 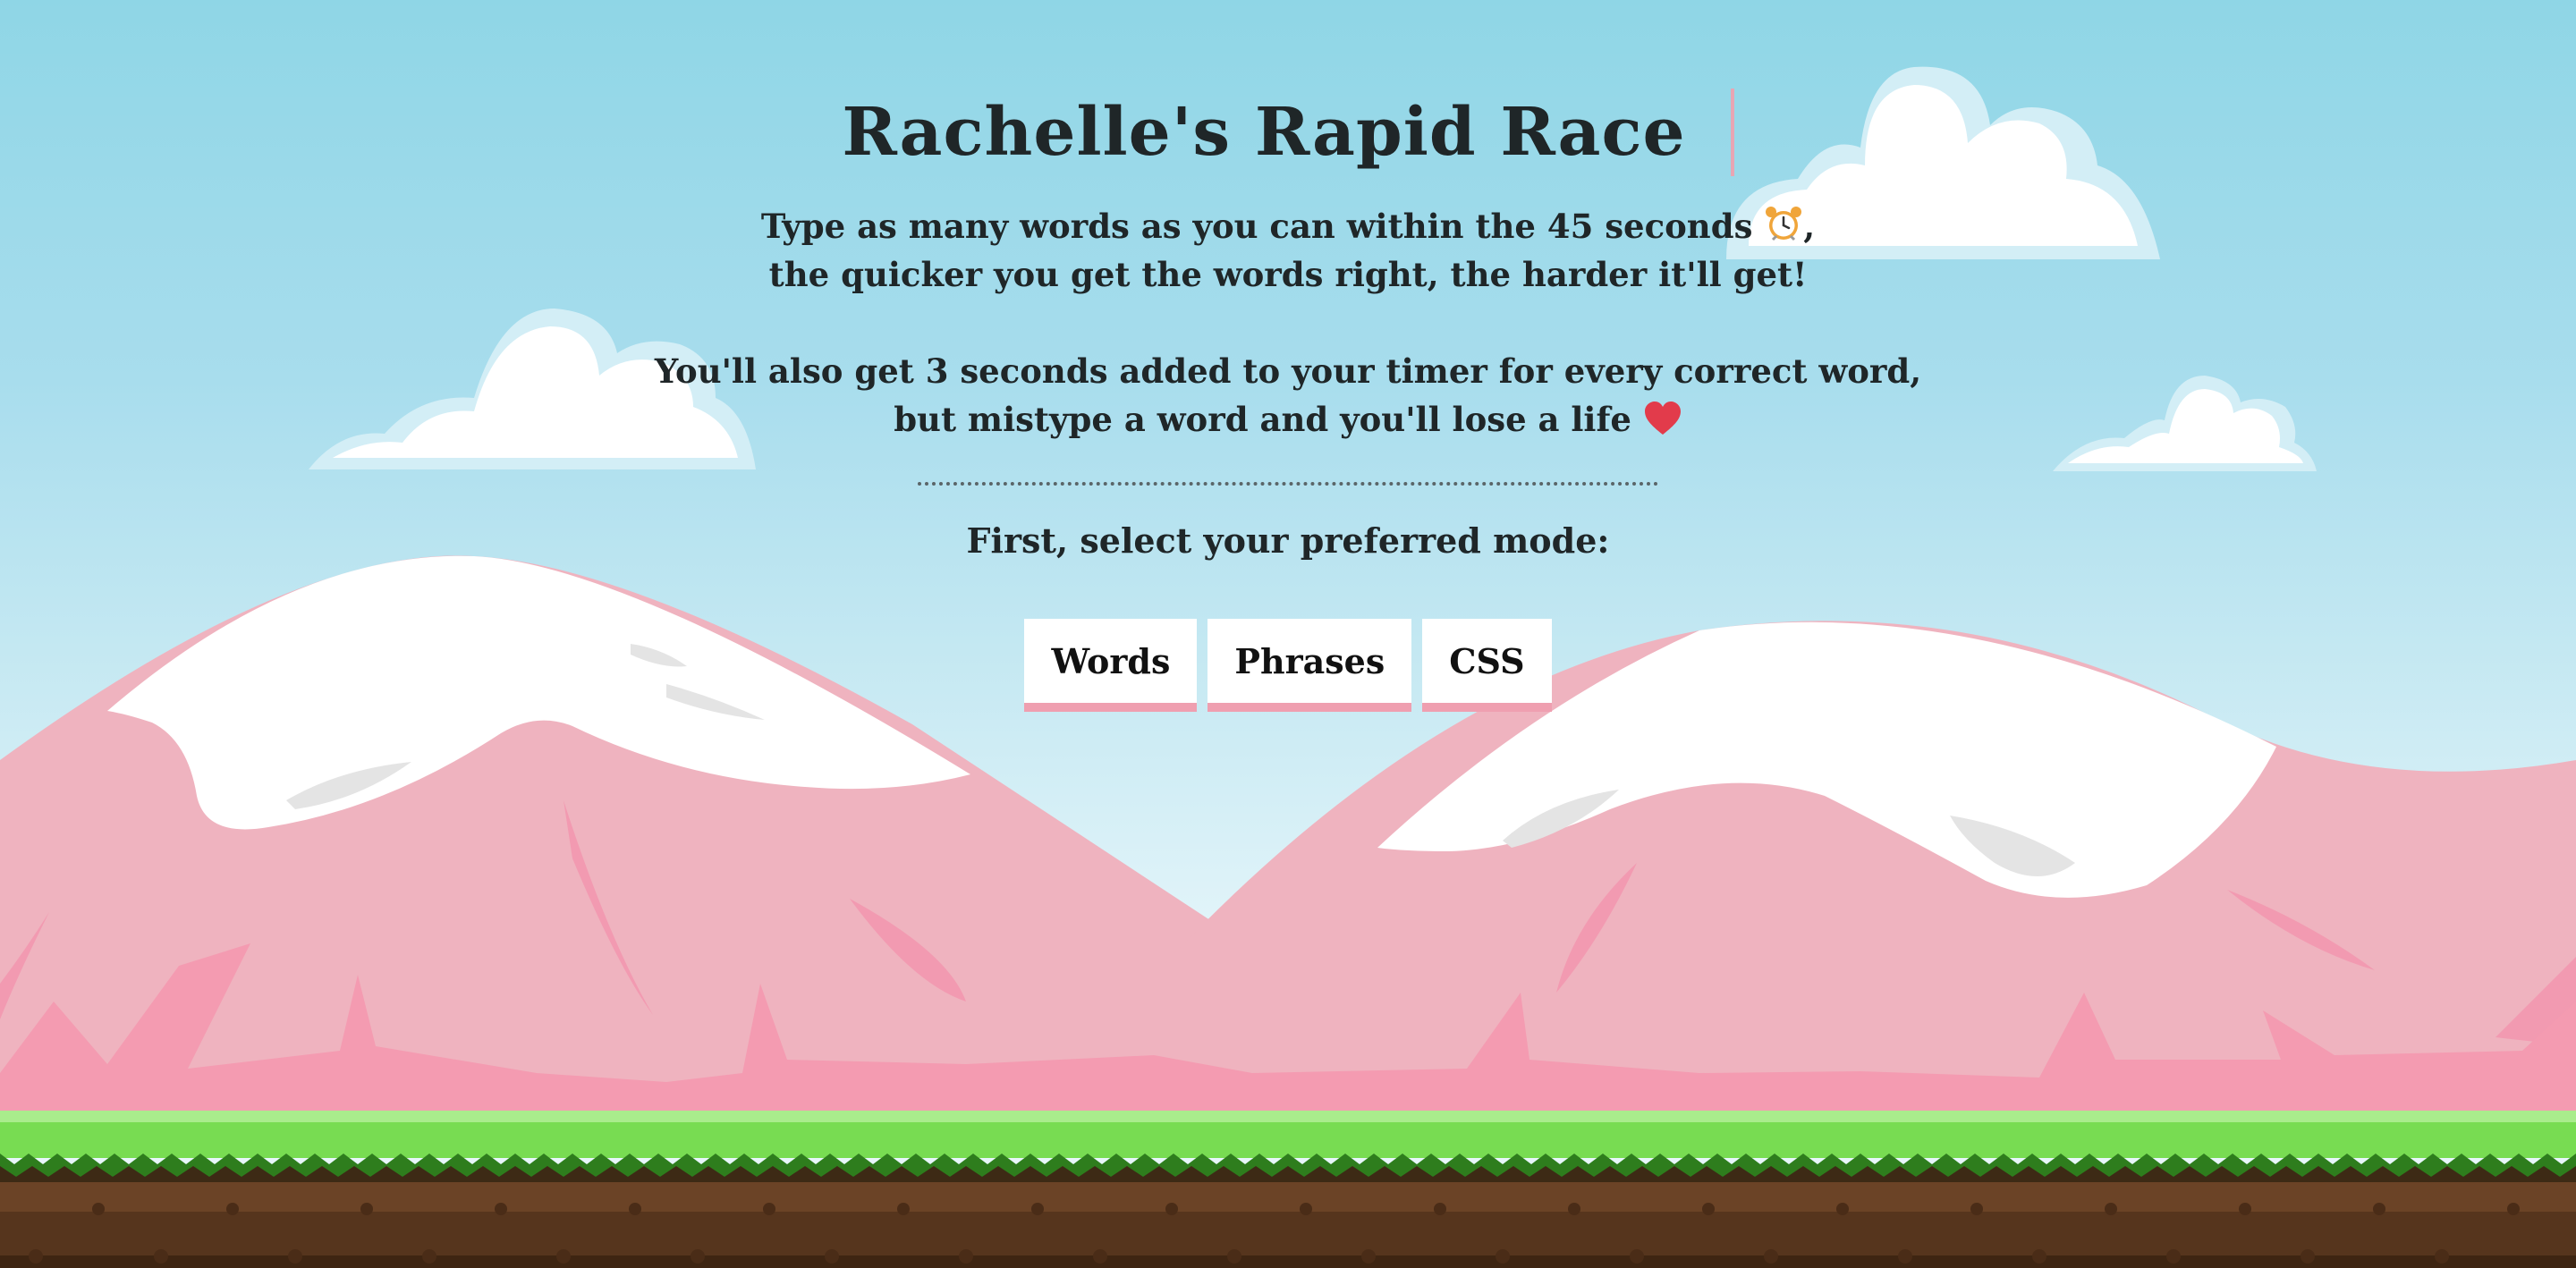 I want to click on dirt-bottom, so click(x=1288, y=1261).